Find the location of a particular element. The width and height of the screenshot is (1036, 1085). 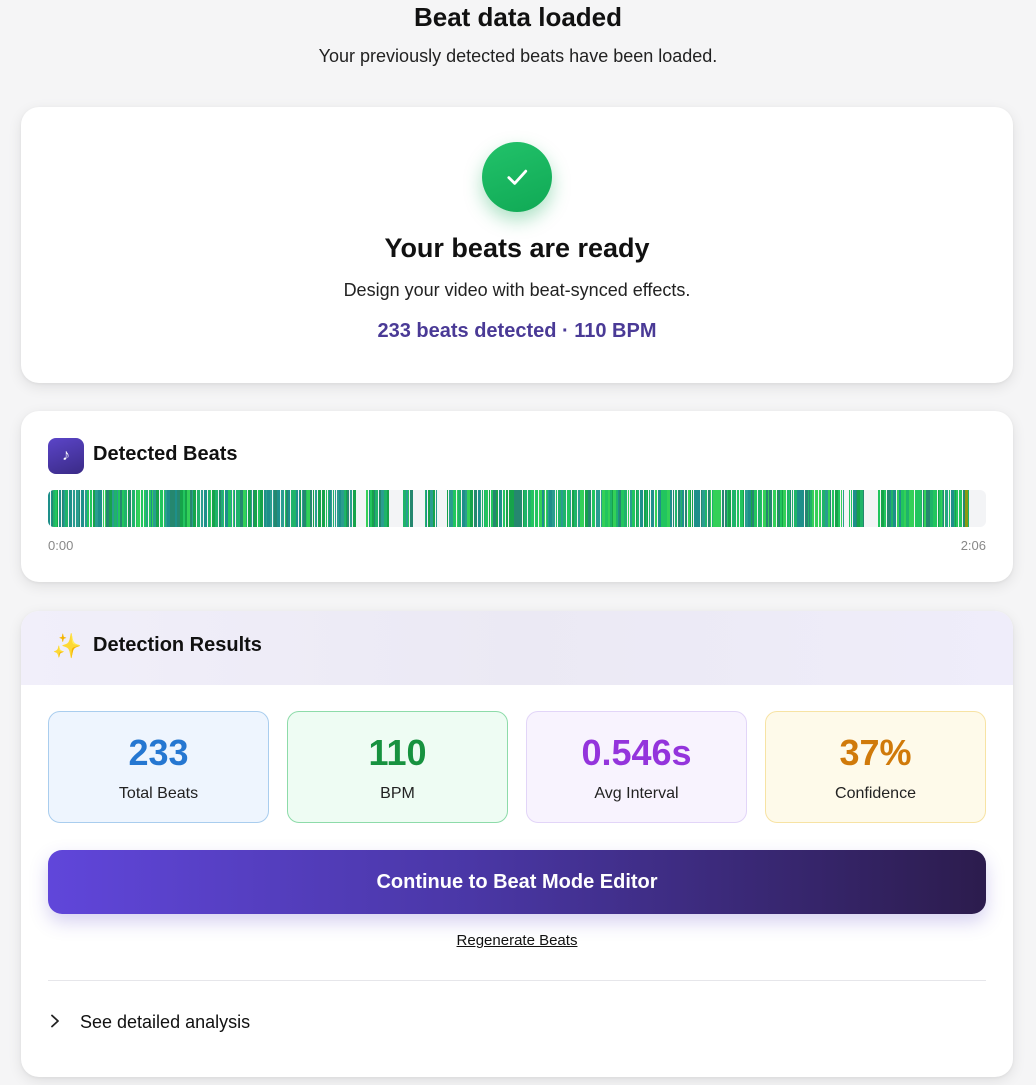

beat-timeline is located at coordinates (517, 508).